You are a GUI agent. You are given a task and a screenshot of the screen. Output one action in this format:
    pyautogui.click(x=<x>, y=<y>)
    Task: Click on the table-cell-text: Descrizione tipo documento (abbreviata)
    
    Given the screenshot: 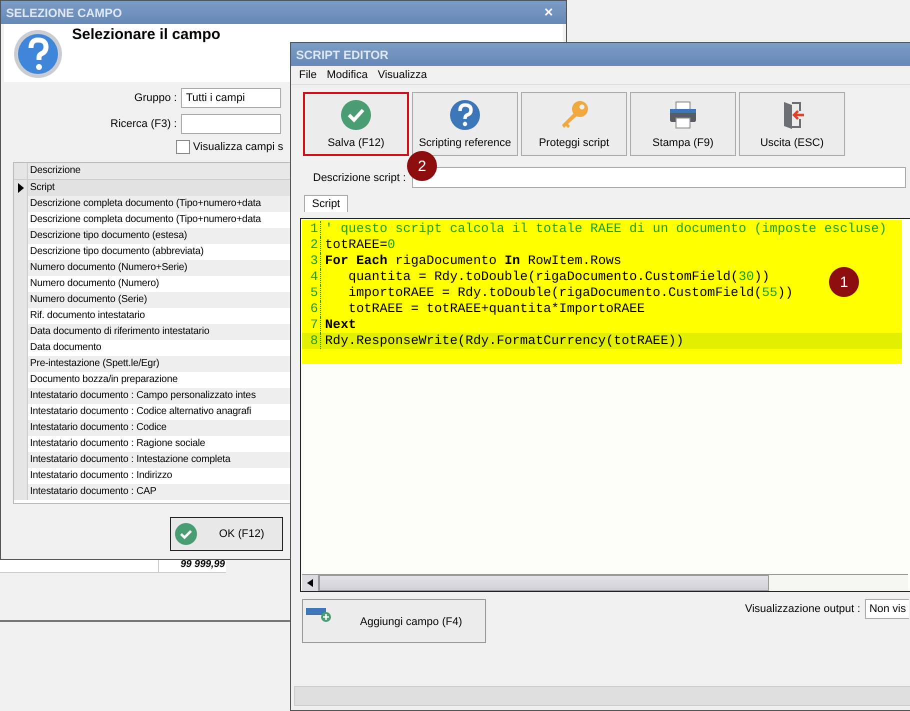 What is the action you would take?
    pyautogui.click(x=116, y=252)
    